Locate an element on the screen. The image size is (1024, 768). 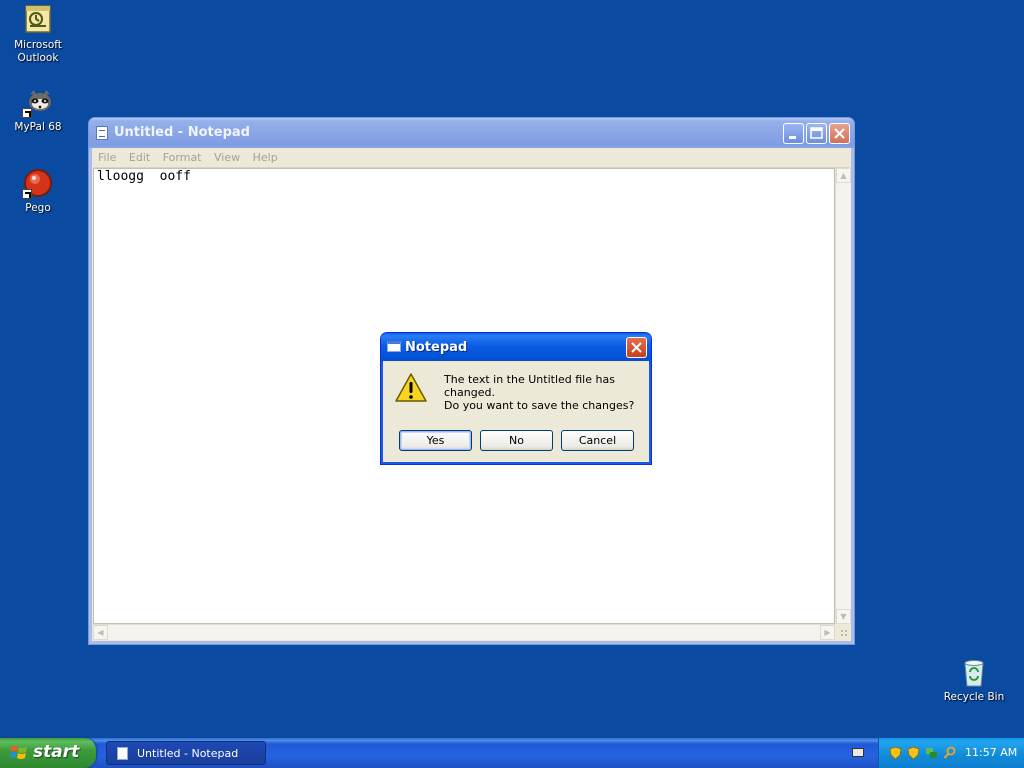
start-button: start is located at coordinates (48, 753).